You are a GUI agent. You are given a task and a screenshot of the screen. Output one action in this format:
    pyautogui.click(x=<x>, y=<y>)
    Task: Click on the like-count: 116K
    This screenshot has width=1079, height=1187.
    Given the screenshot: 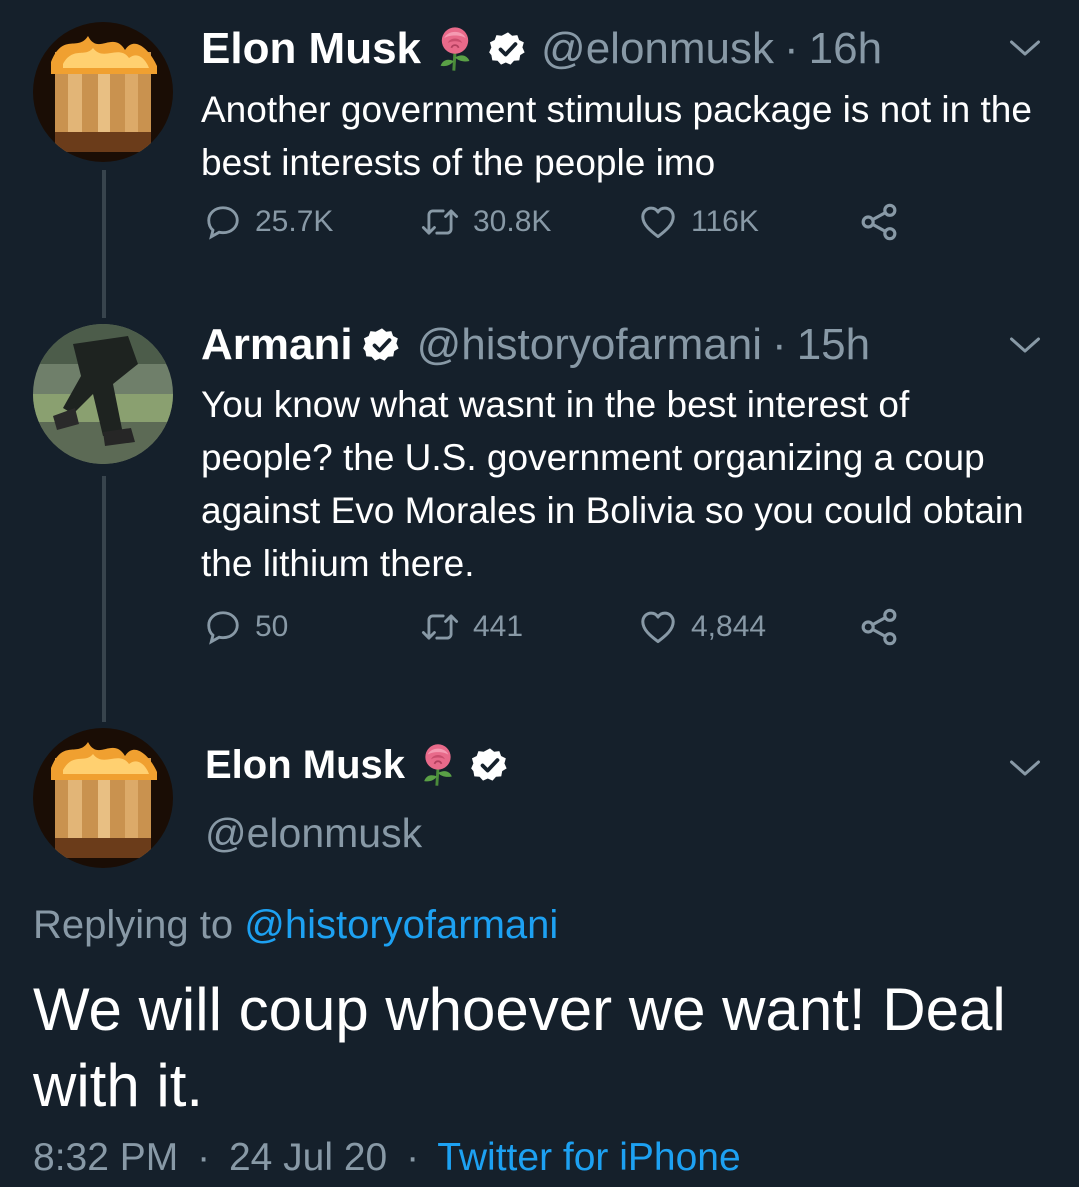 What is the action you would take?
    pyautogui.click(x=725, y=221)
    